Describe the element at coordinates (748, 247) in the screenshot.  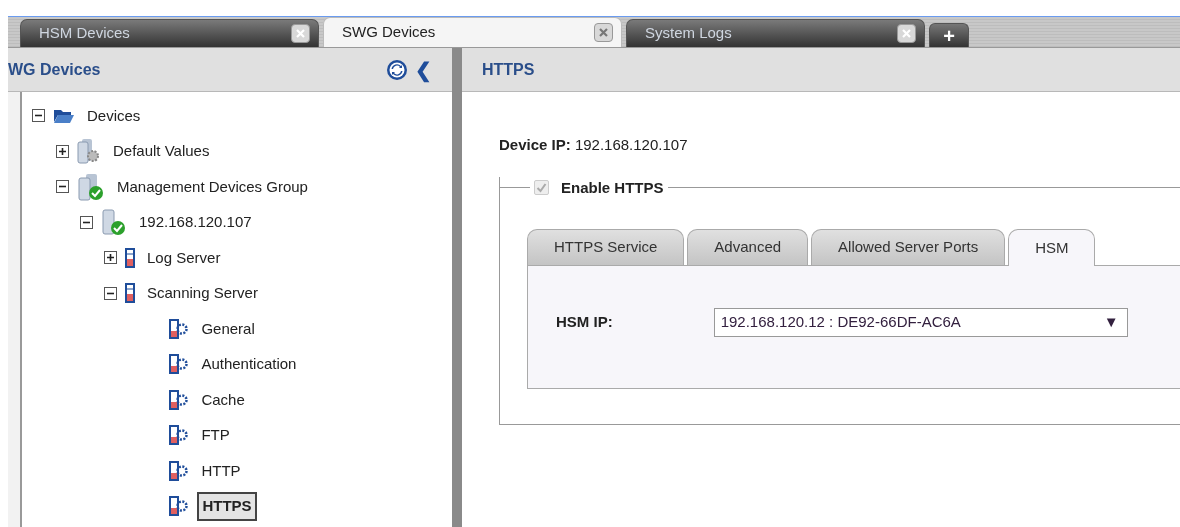
I see `tab: Advanced` at that location.